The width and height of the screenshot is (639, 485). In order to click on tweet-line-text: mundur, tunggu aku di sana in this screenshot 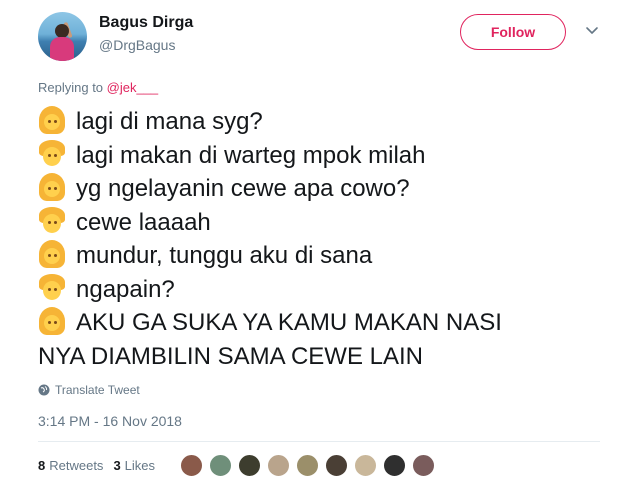, I will do `click(224, 255)`.